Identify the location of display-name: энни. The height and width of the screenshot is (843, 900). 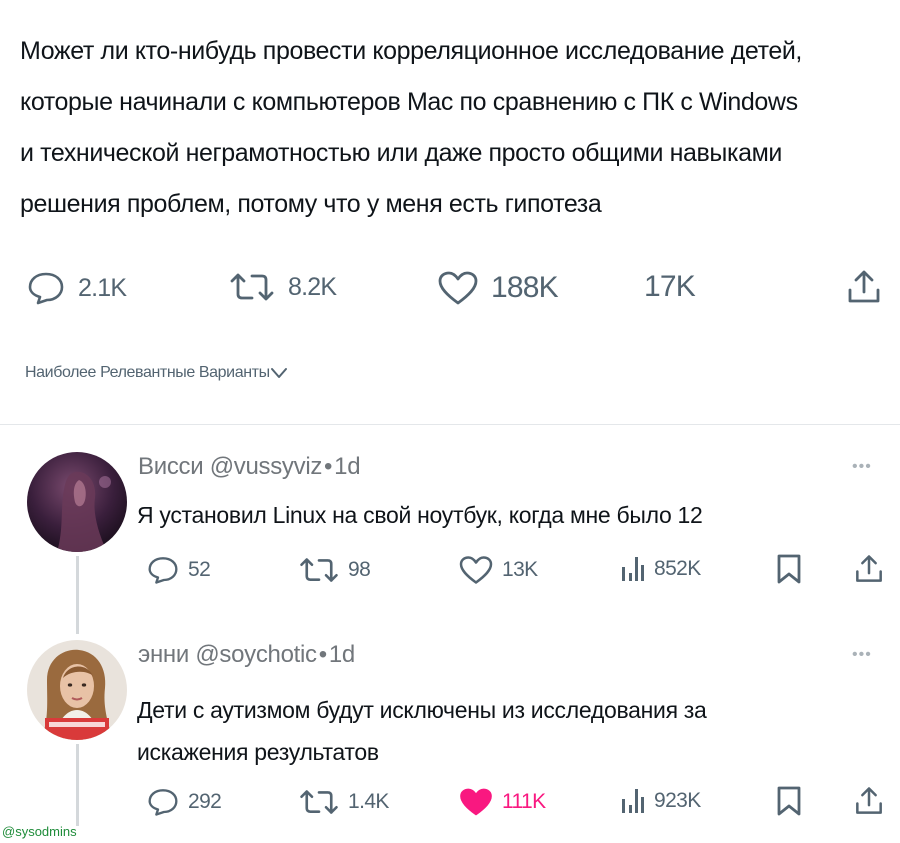
(163, 654).